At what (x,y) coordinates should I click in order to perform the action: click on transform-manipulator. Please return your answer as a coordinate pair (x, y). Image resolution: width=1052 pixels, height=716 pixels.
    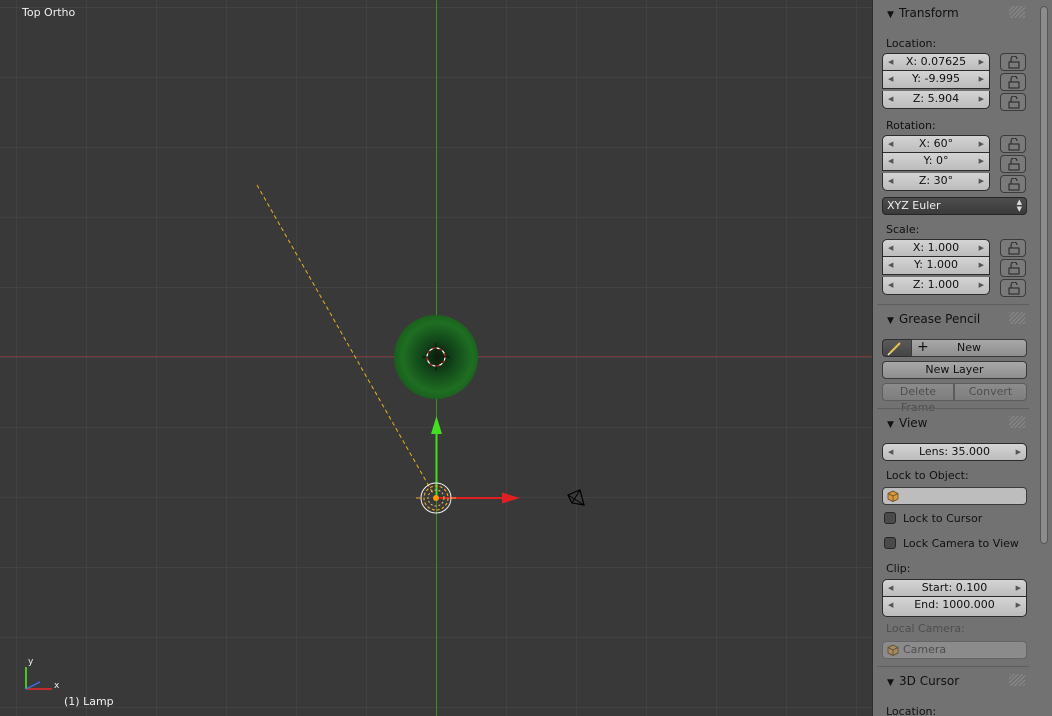
    Looking at the image, I should click on (475, 460).